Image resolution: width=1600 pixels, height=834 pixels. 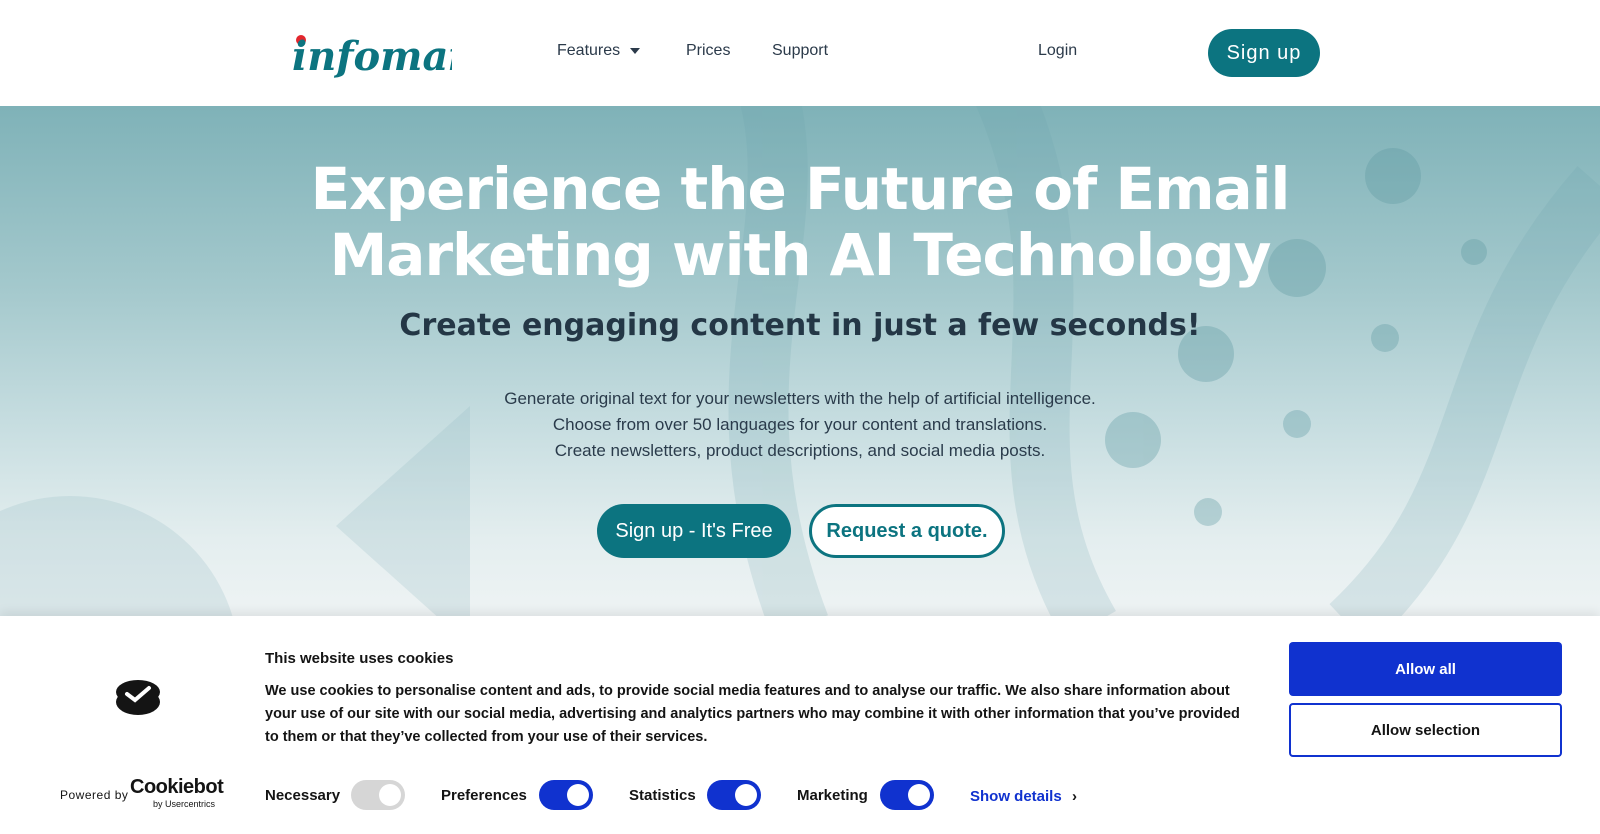 What do you see at coordinates (662, 795) in the screenshot?
I see `statistics-label: Statistics` at bounding box center [662, 795].